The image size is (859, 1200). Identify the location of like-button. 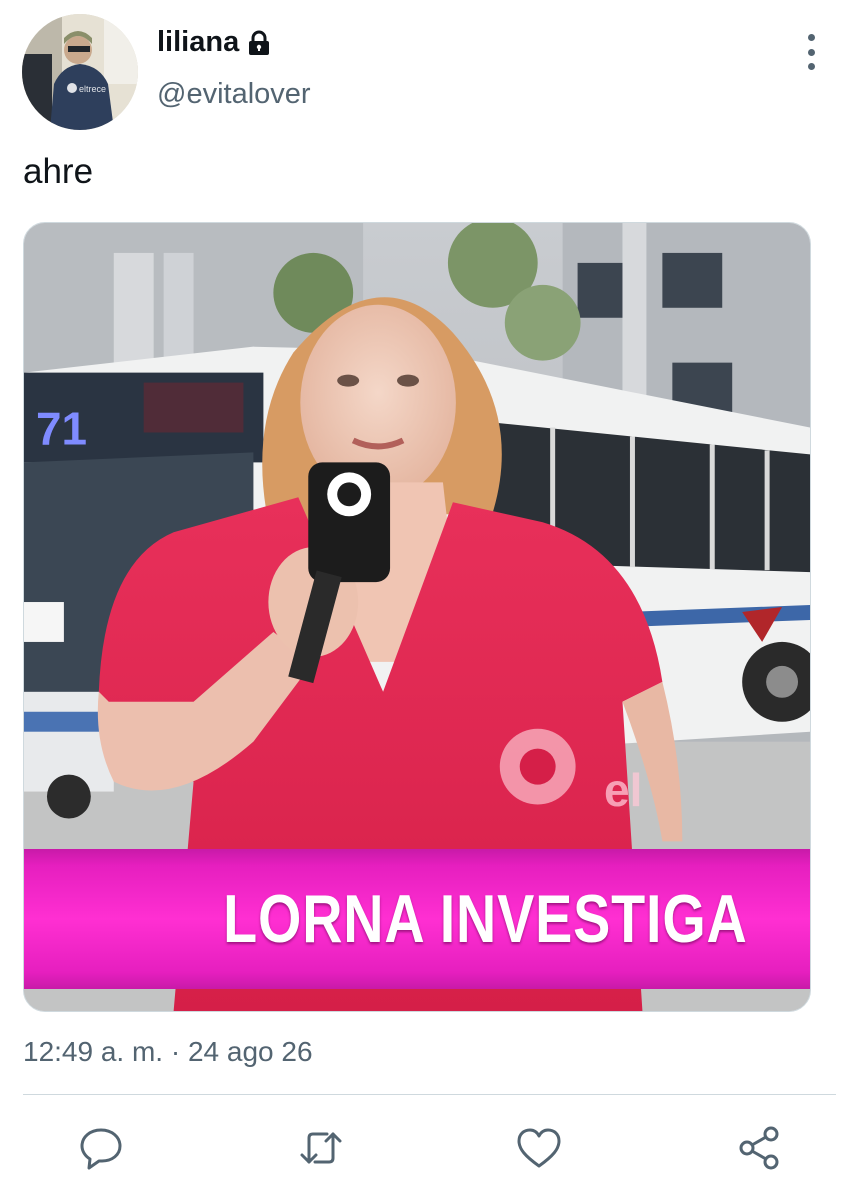
(539, 1148).